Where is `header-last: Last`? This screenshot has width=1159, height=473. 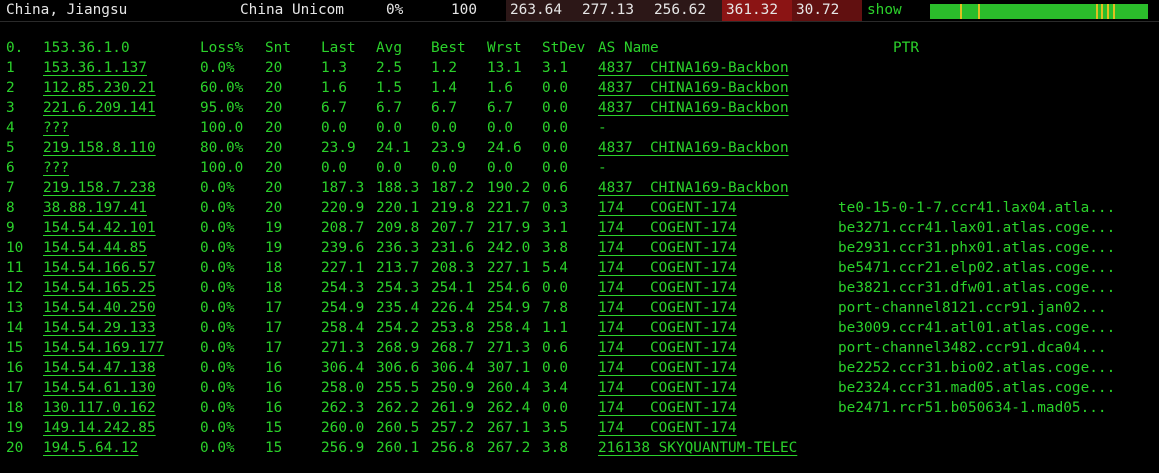 header-last: Last is located at coordinates (338, 48).